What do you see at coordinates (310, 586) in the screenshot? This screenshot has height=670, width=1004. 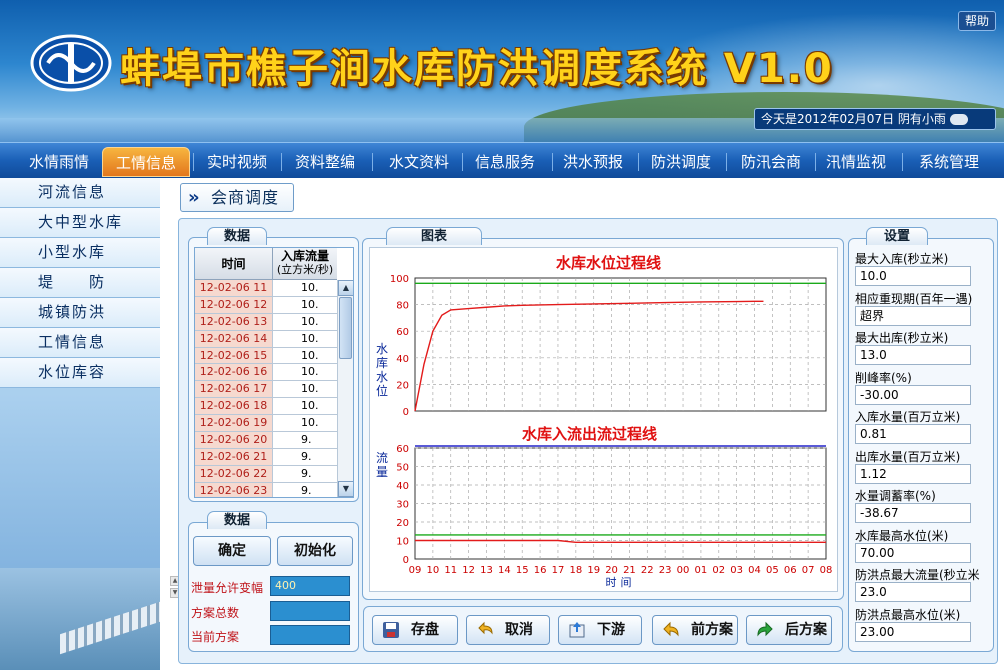 I see `allow-range-field: 400` at bounding box center [310, 586].